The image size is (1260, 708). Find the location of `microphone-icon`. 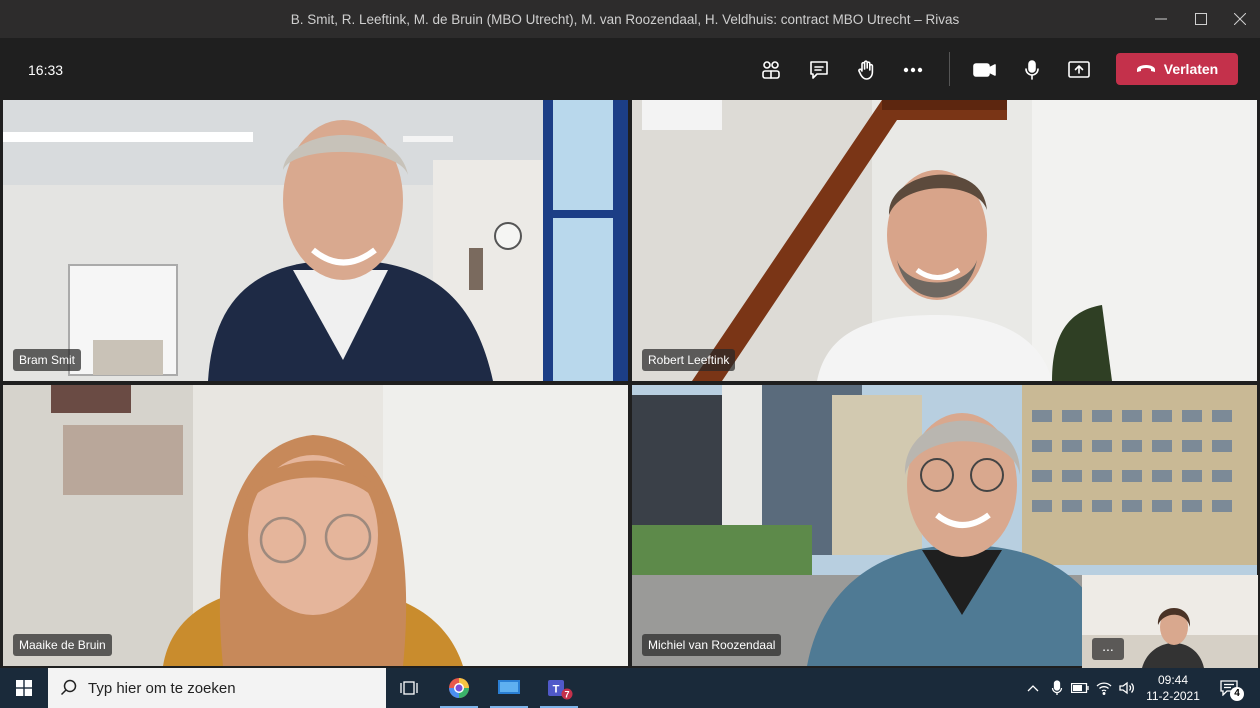

microphone-icon is located at coordinates (1032, 70).